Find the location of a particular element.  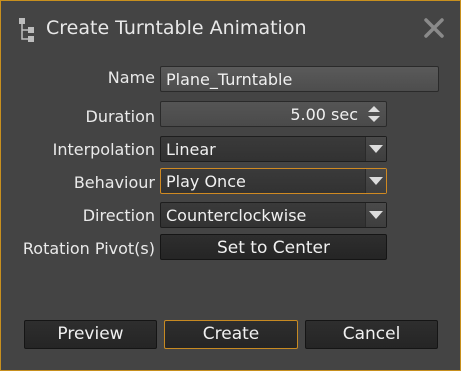

tree-hierarchy-icon is located at coordinates (26, 30).